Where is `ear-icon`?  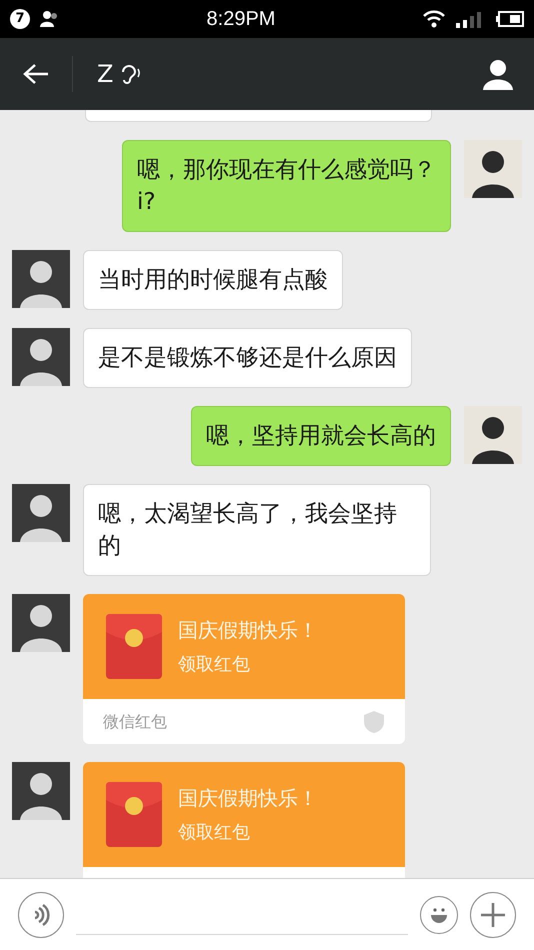 ear-icon is located at coordinates (130, 74).